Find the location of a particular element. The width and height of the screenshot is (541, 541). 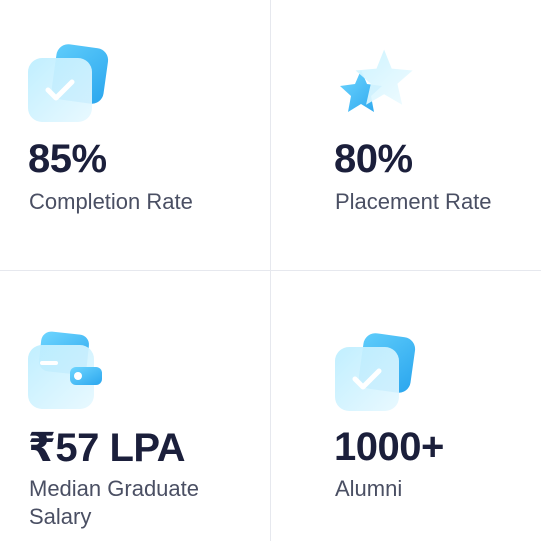

wallet-icon is located at coordinates (65, 370).